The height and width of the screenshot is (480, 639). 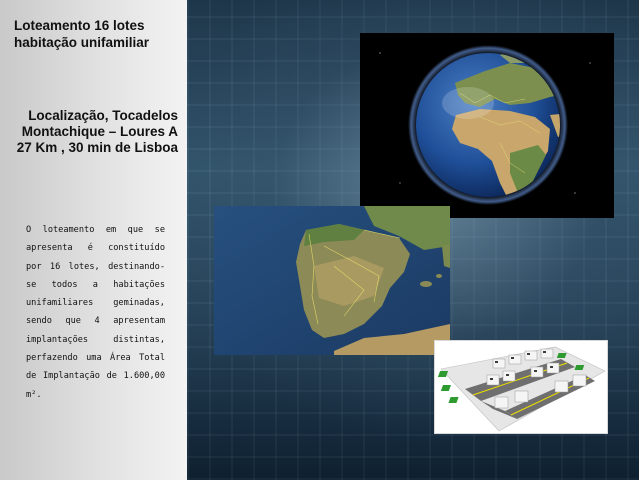 I want to click on iberia-satellite-map, so click(x=332, y=280).